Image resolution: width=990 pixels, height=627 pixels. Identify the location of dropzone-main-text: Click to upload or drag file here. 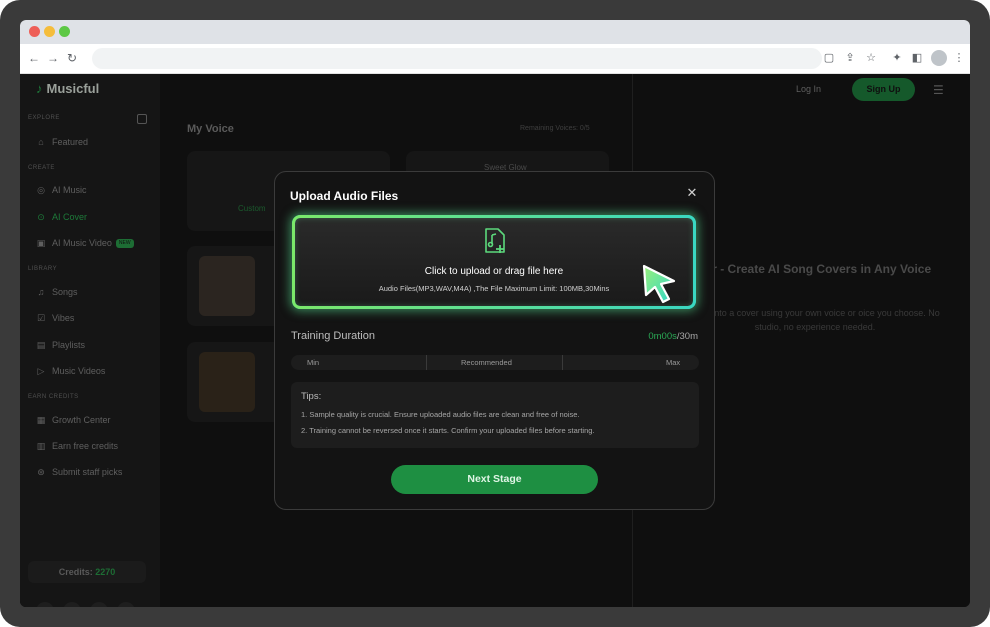
(494, 271).